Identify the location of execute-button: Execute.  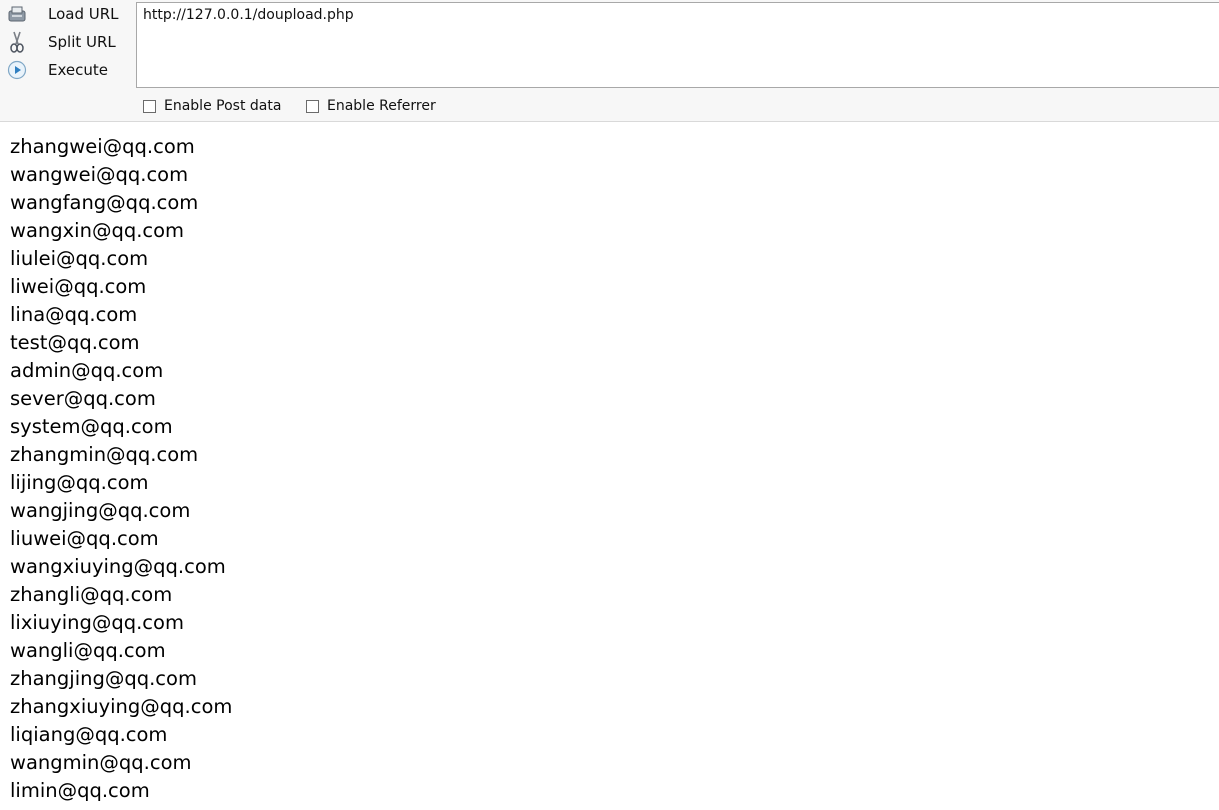
(69, 70).